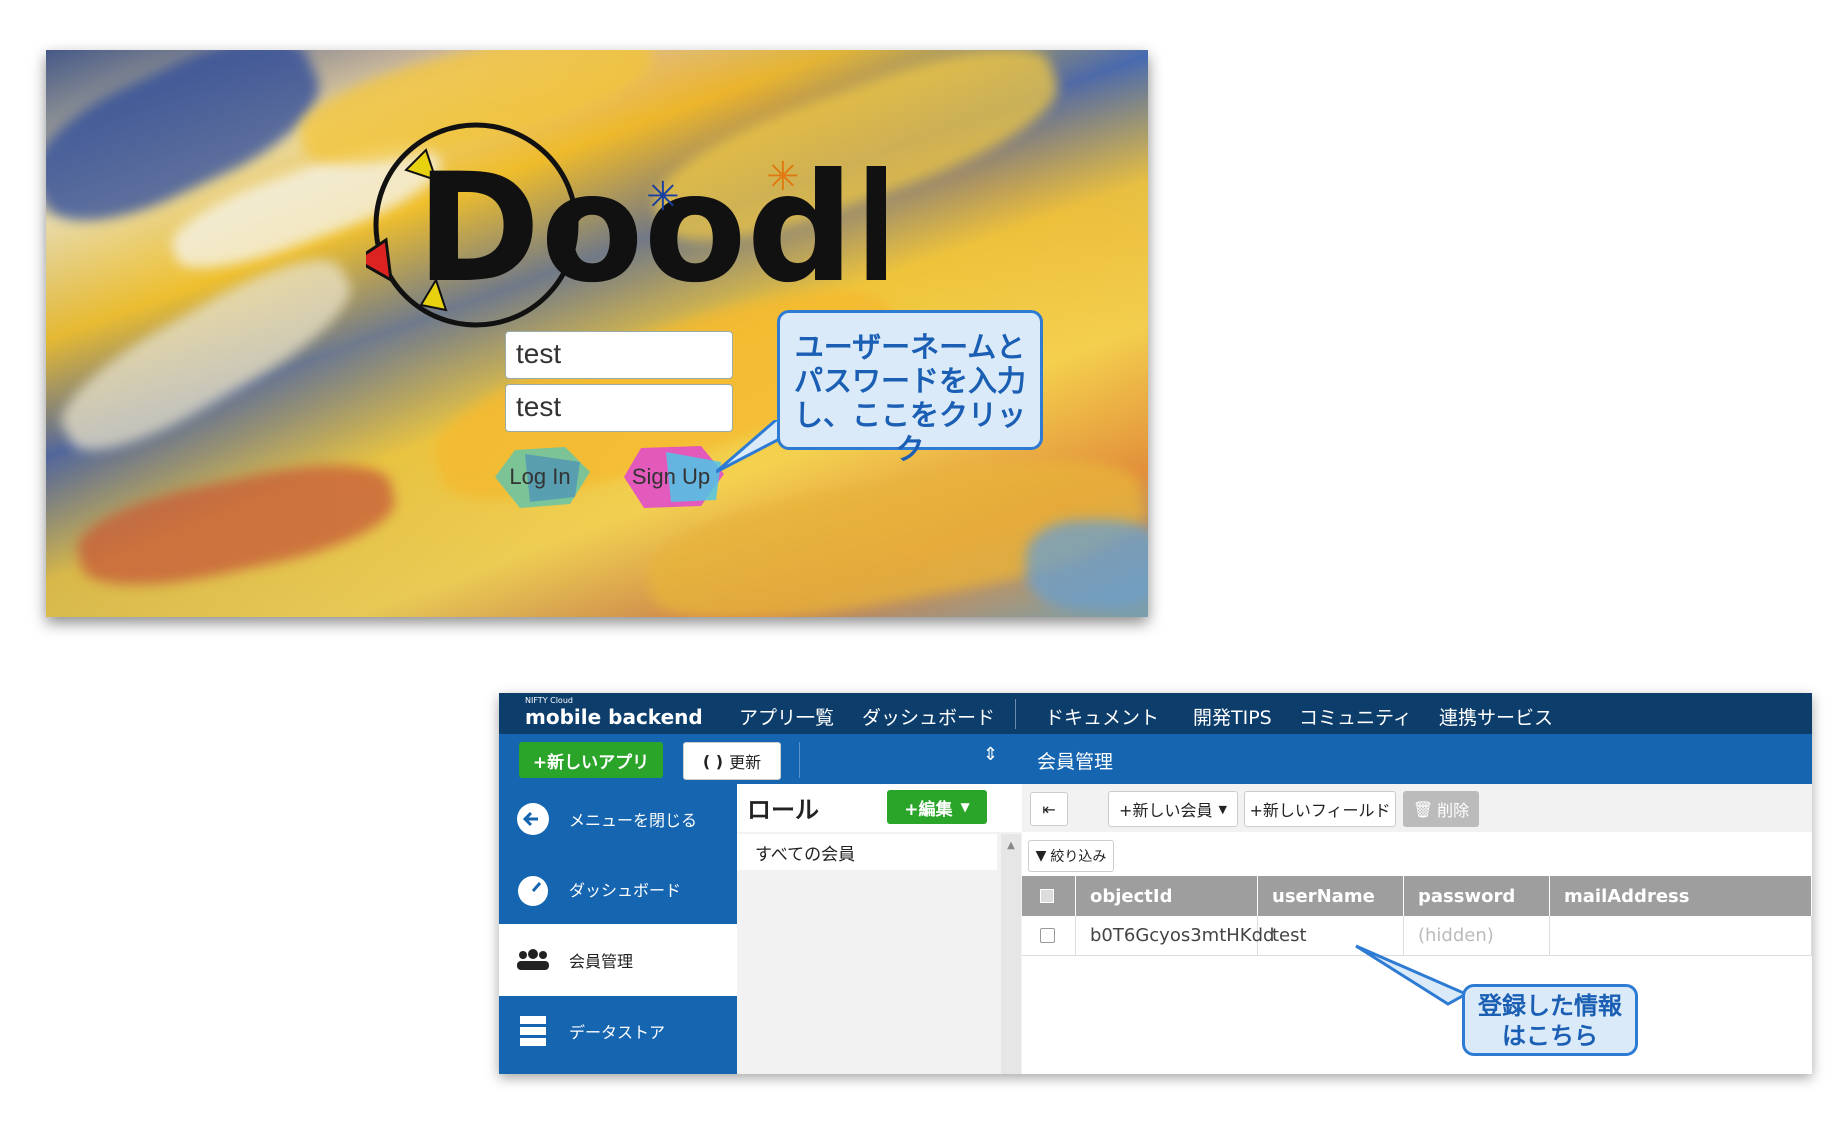  I want to click on refresh-label: 更新, so click(745, 762).